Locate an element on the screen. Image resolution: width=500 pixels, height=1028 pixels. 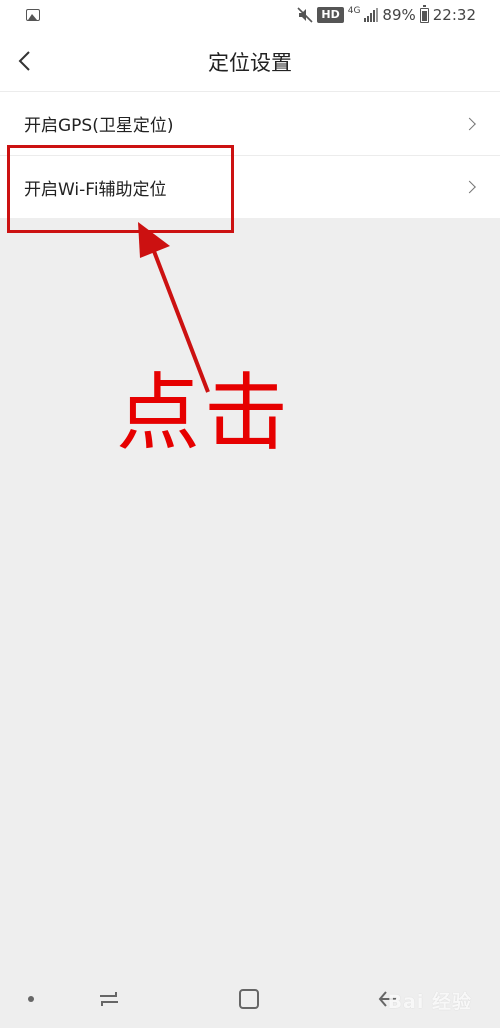
hd-badge: HD is located at coordinates (330, 15).